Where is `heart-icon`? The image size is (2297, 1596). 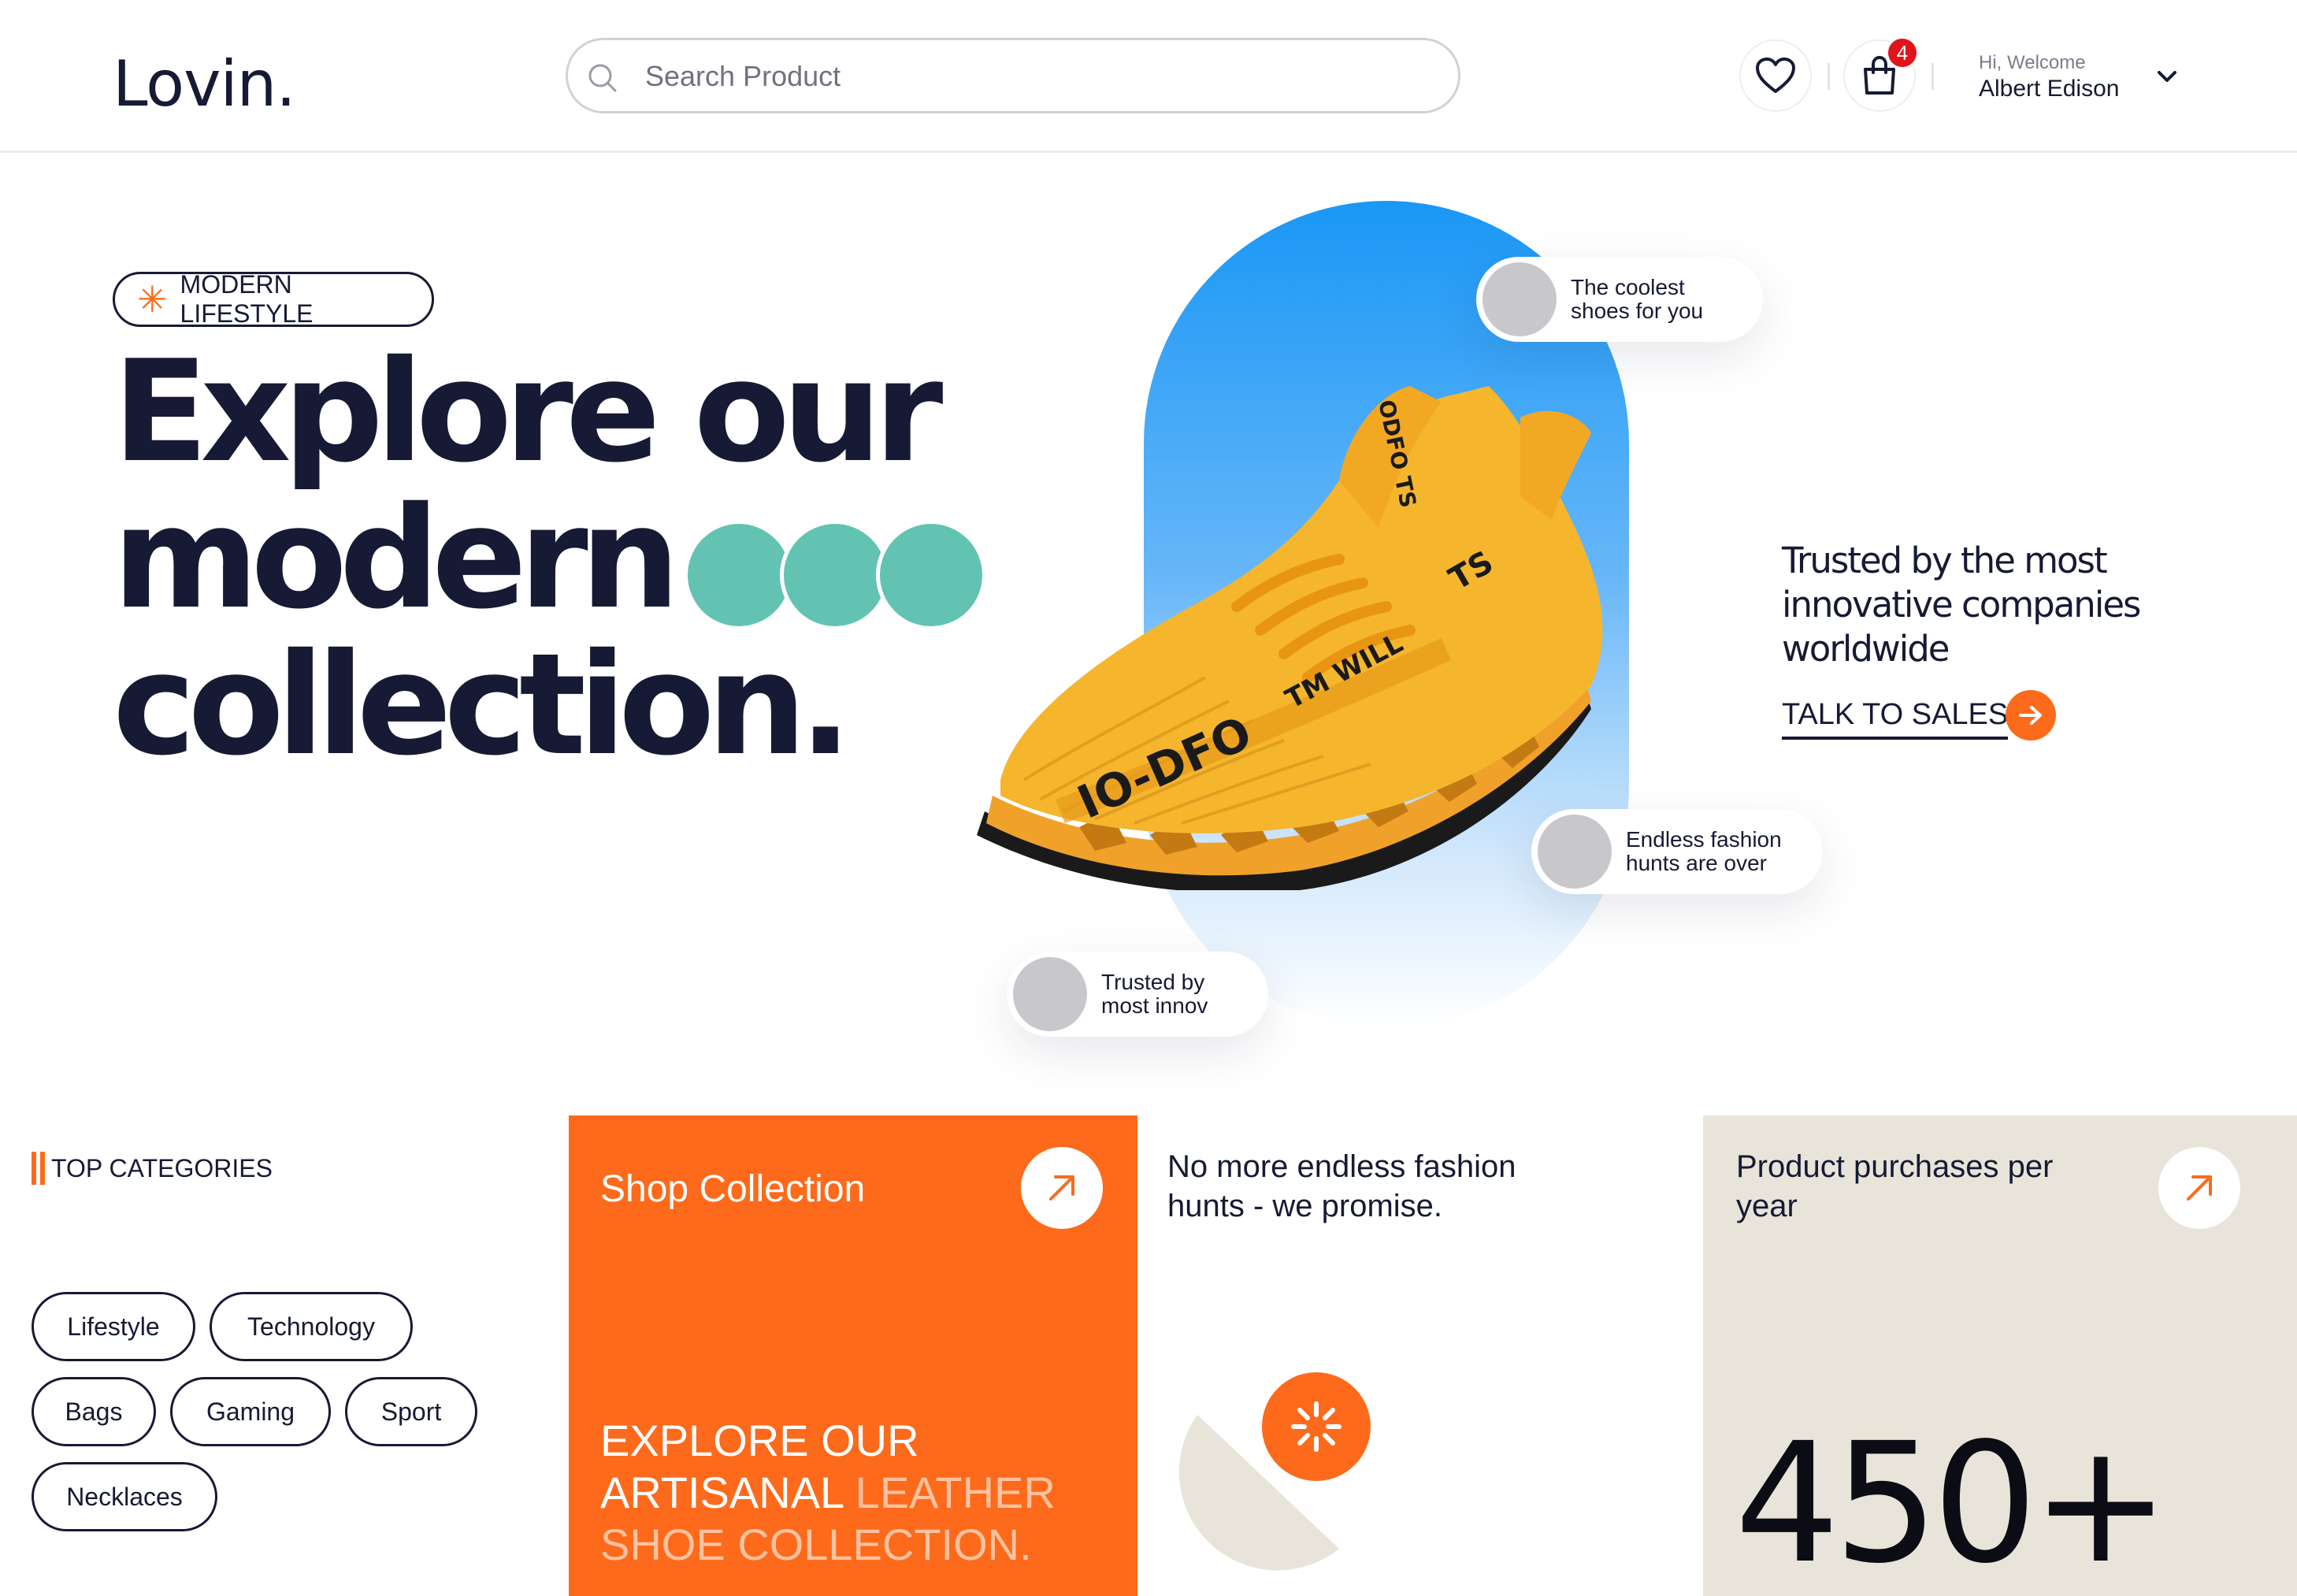
heart-icon is located at coordinates (1776, 75).